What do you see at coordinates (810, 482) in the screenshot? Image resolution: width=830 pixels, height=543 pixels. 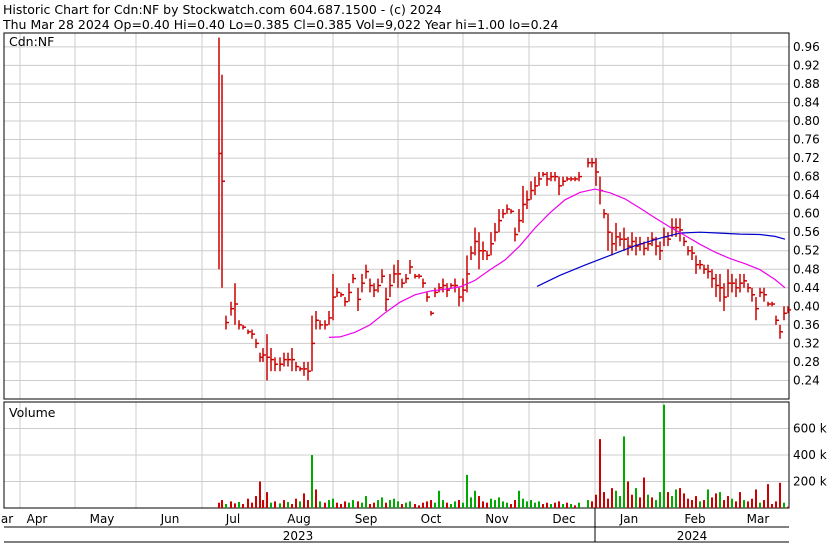 I see `volume-tick-label: 200 k` at bounding box center [810, 482].